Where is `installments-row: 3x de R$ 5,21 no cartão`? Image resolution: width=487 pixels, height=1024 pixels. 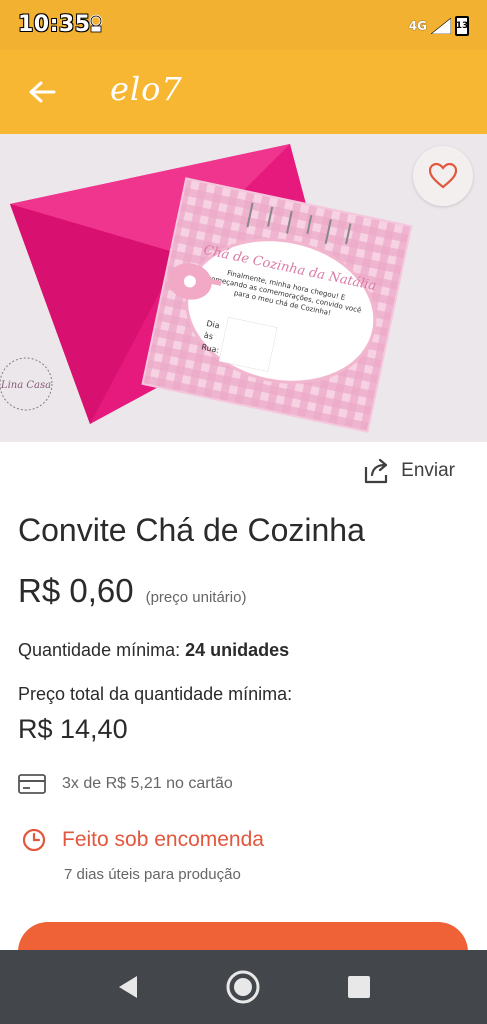 installments-row: 3x de R$ 5,21 no cartão is located at coordinates (125, 784).